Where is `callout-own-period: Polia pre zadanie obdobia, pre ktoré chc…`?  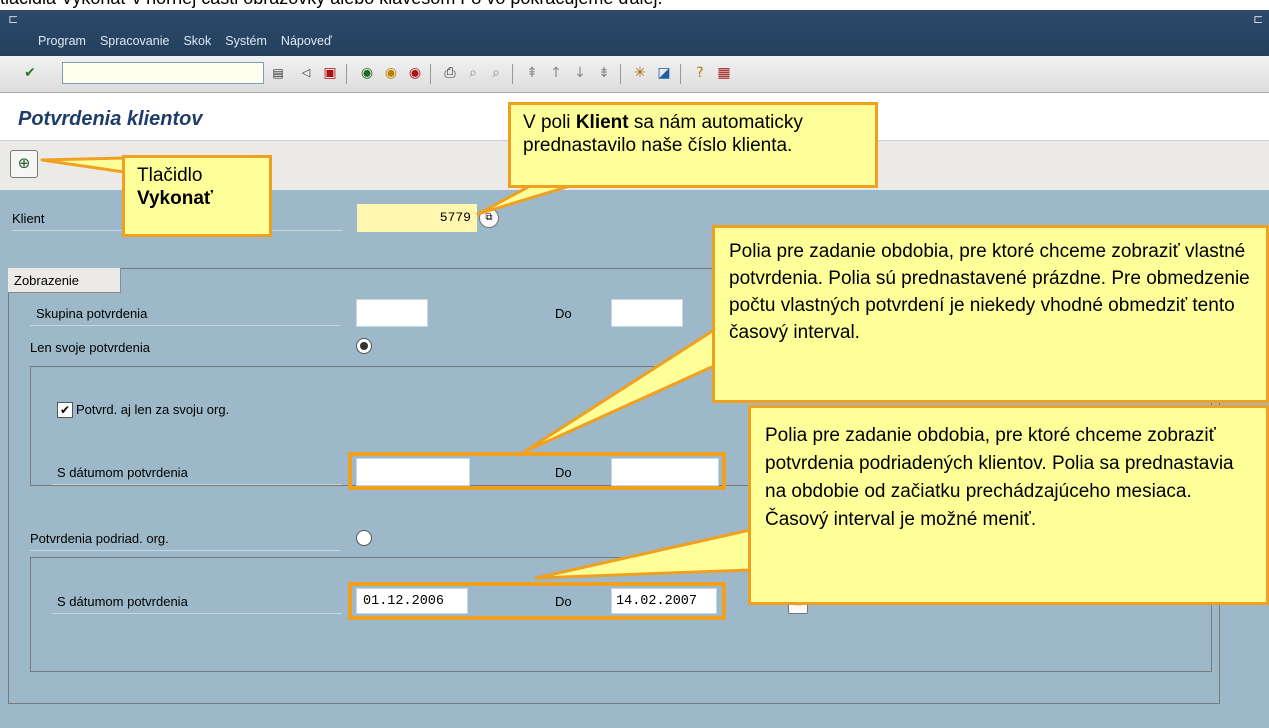
callout-own-period: Polia pre zadanie obdobia, pre ktoré chc… is located at coordinates (990, 314).